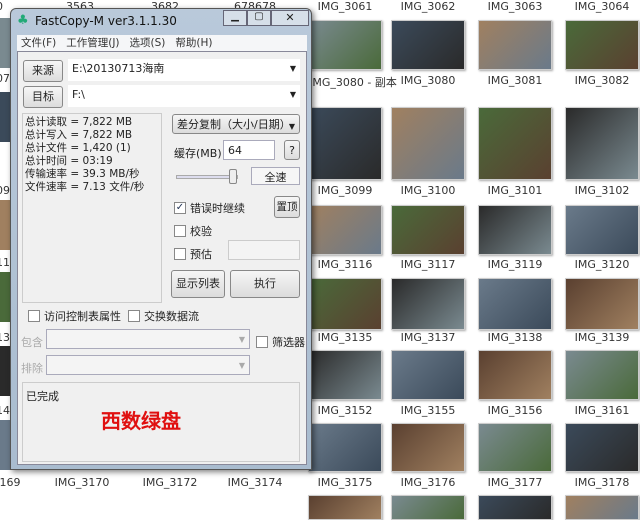 The height and width of the screenshot is (520, 640). Describe the element at coordinates (598, 80) in the screenshot. I see `file-label: IMG_3082` at that location.